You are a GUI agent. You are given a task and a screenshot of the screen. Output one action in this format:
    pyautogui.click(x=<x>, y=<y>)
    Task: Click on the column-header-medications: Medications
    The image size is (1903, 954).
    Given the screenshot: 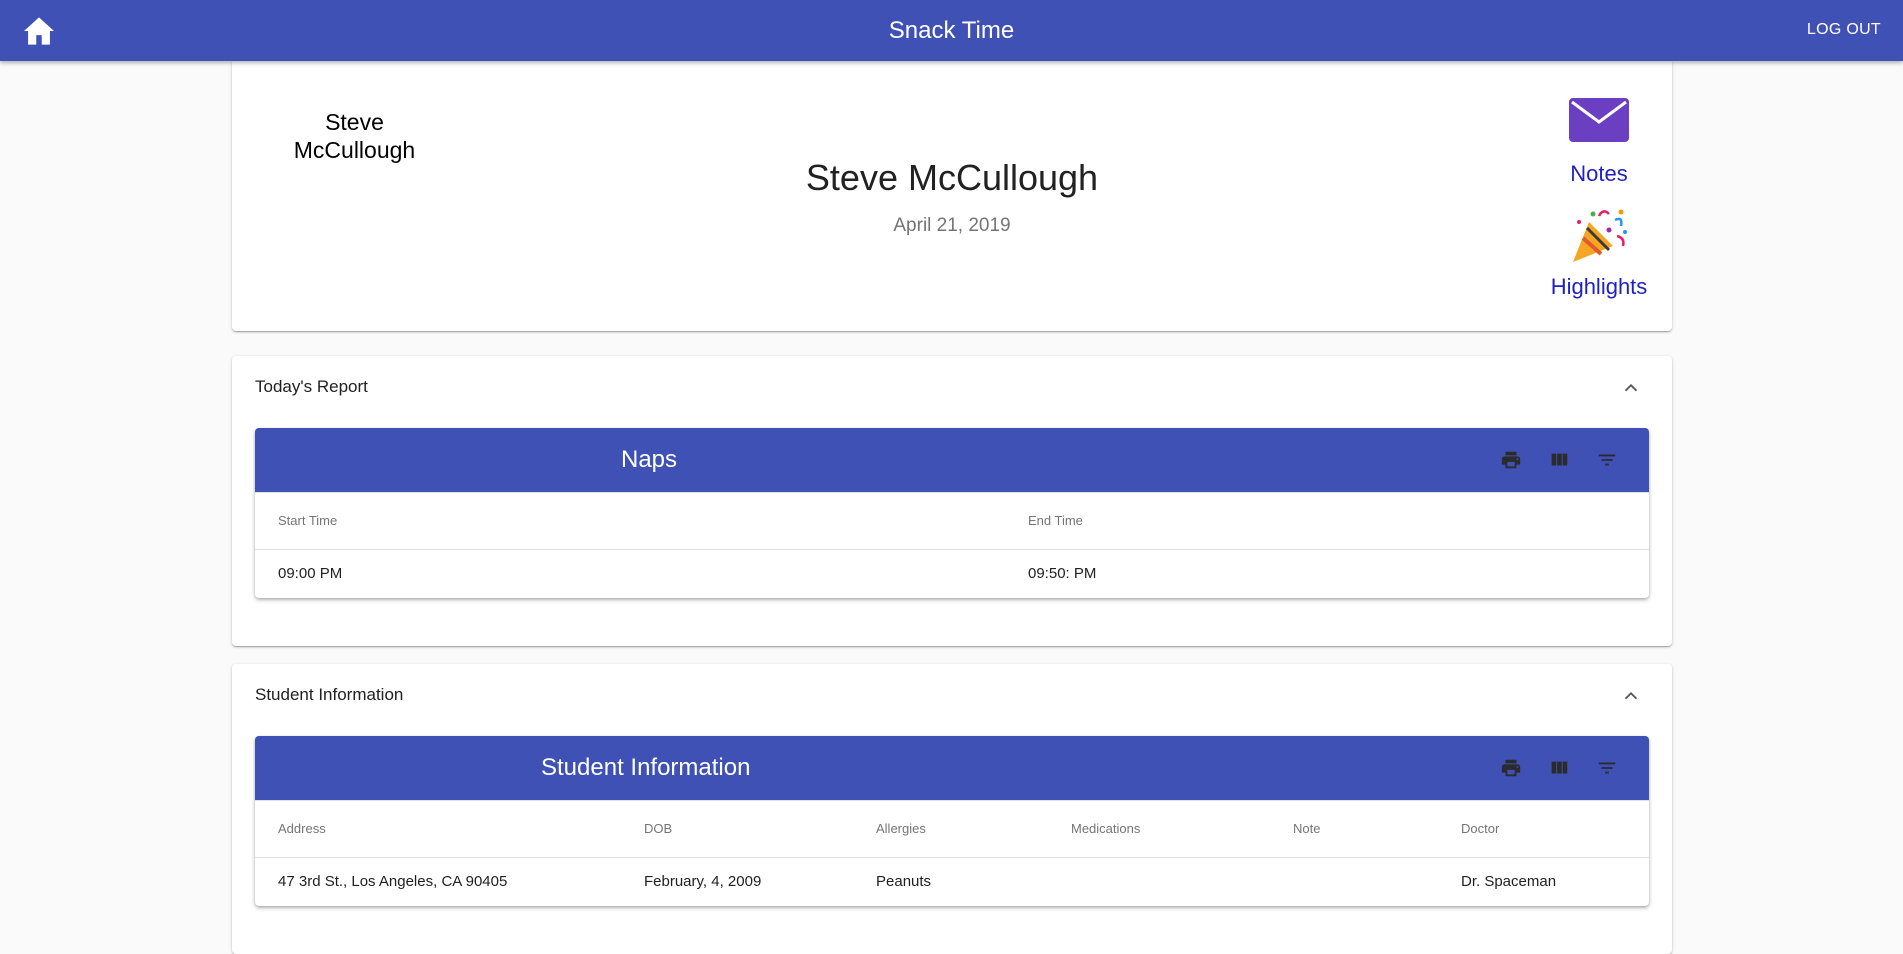 What is the action you would take?
    pyautogui.click(x=1105, y=829)
    